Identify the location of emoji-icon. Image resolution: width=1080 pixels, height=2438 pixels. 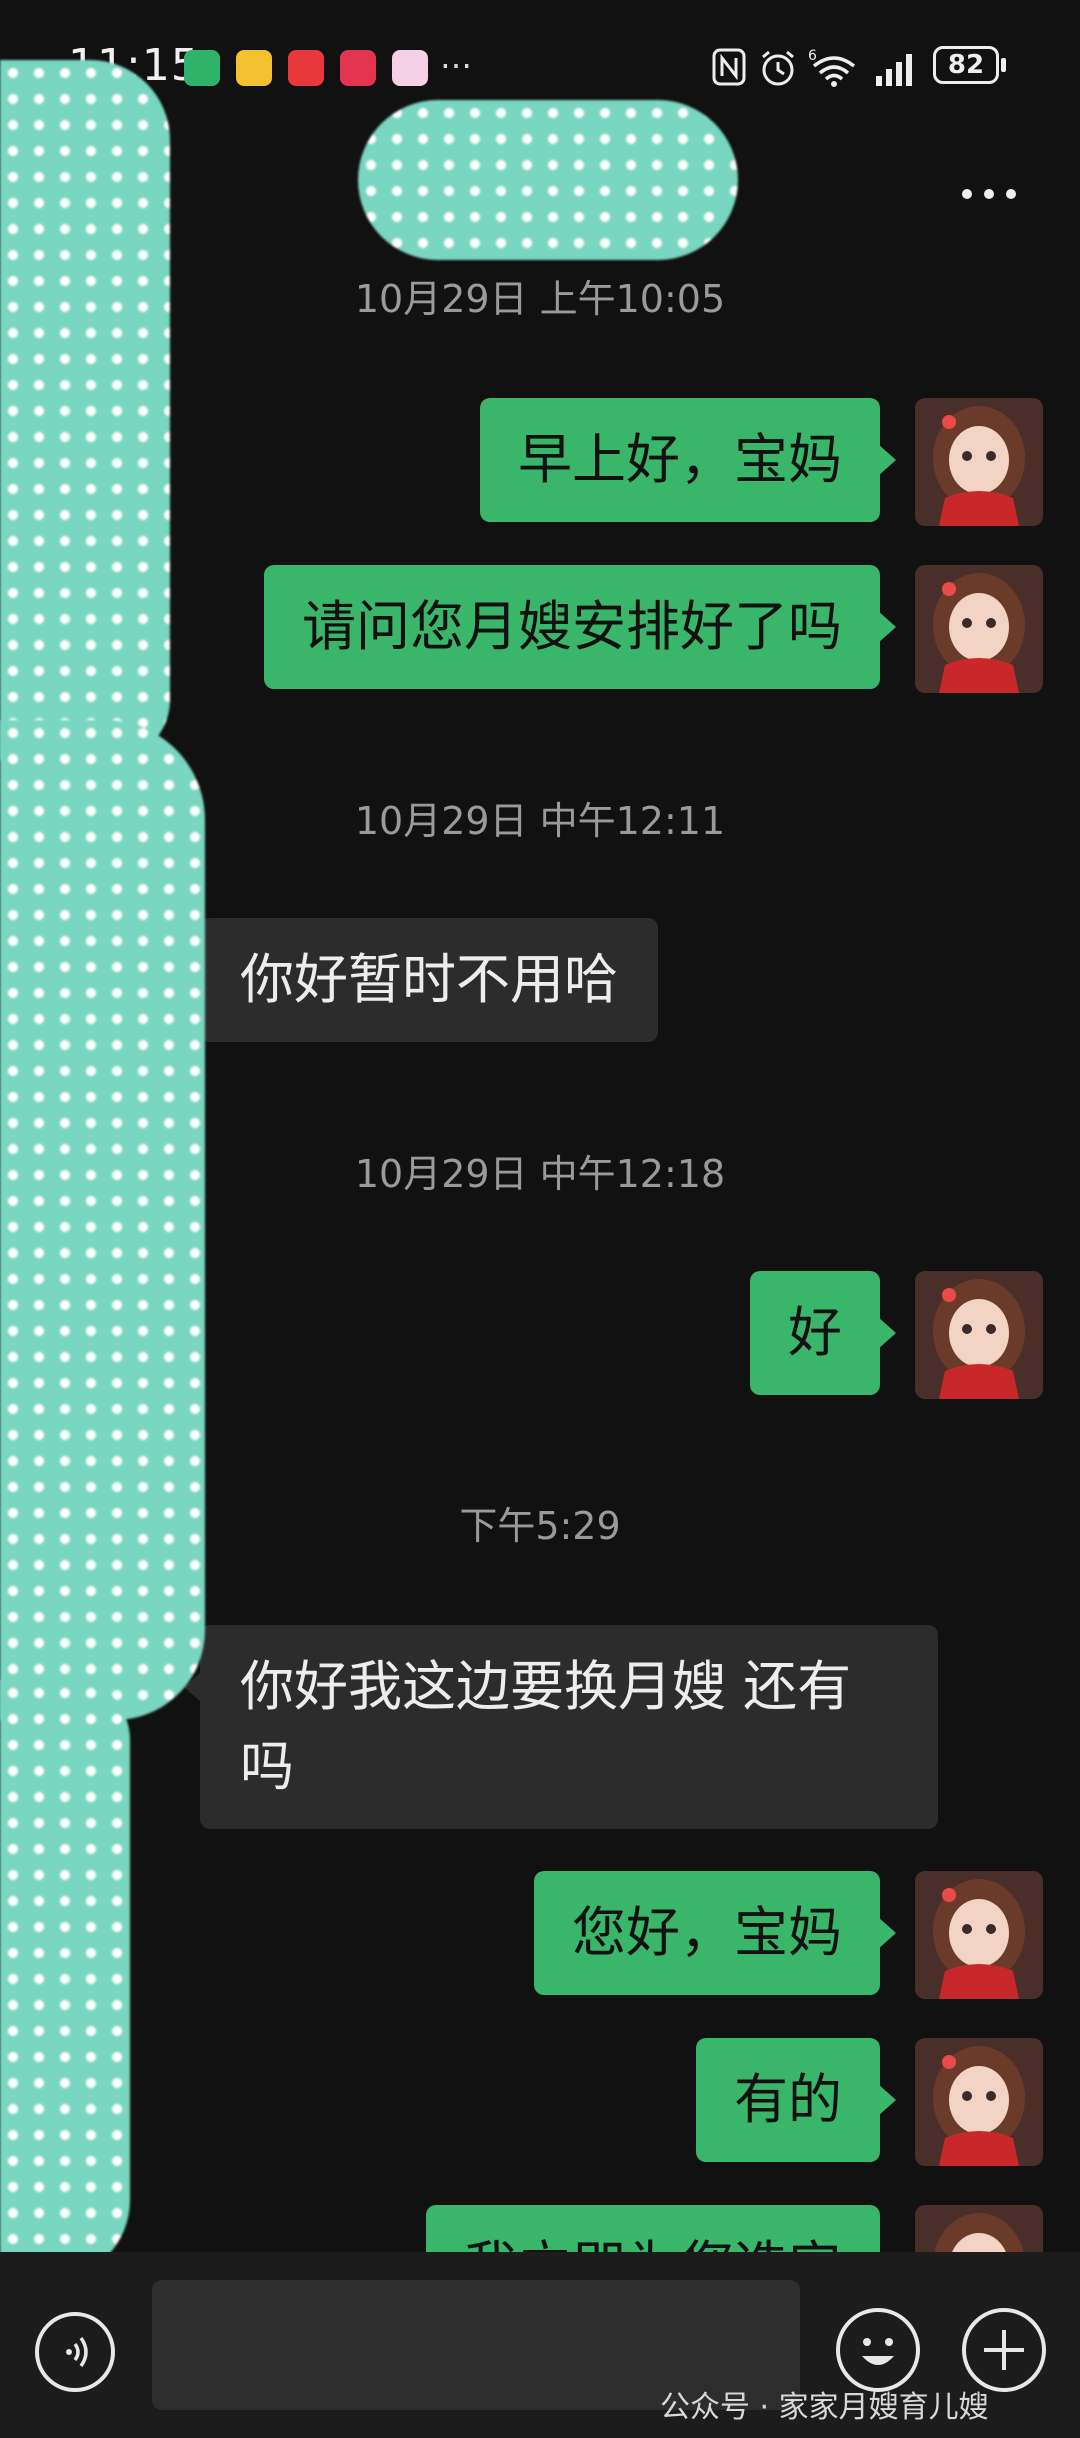
(878, 2351).